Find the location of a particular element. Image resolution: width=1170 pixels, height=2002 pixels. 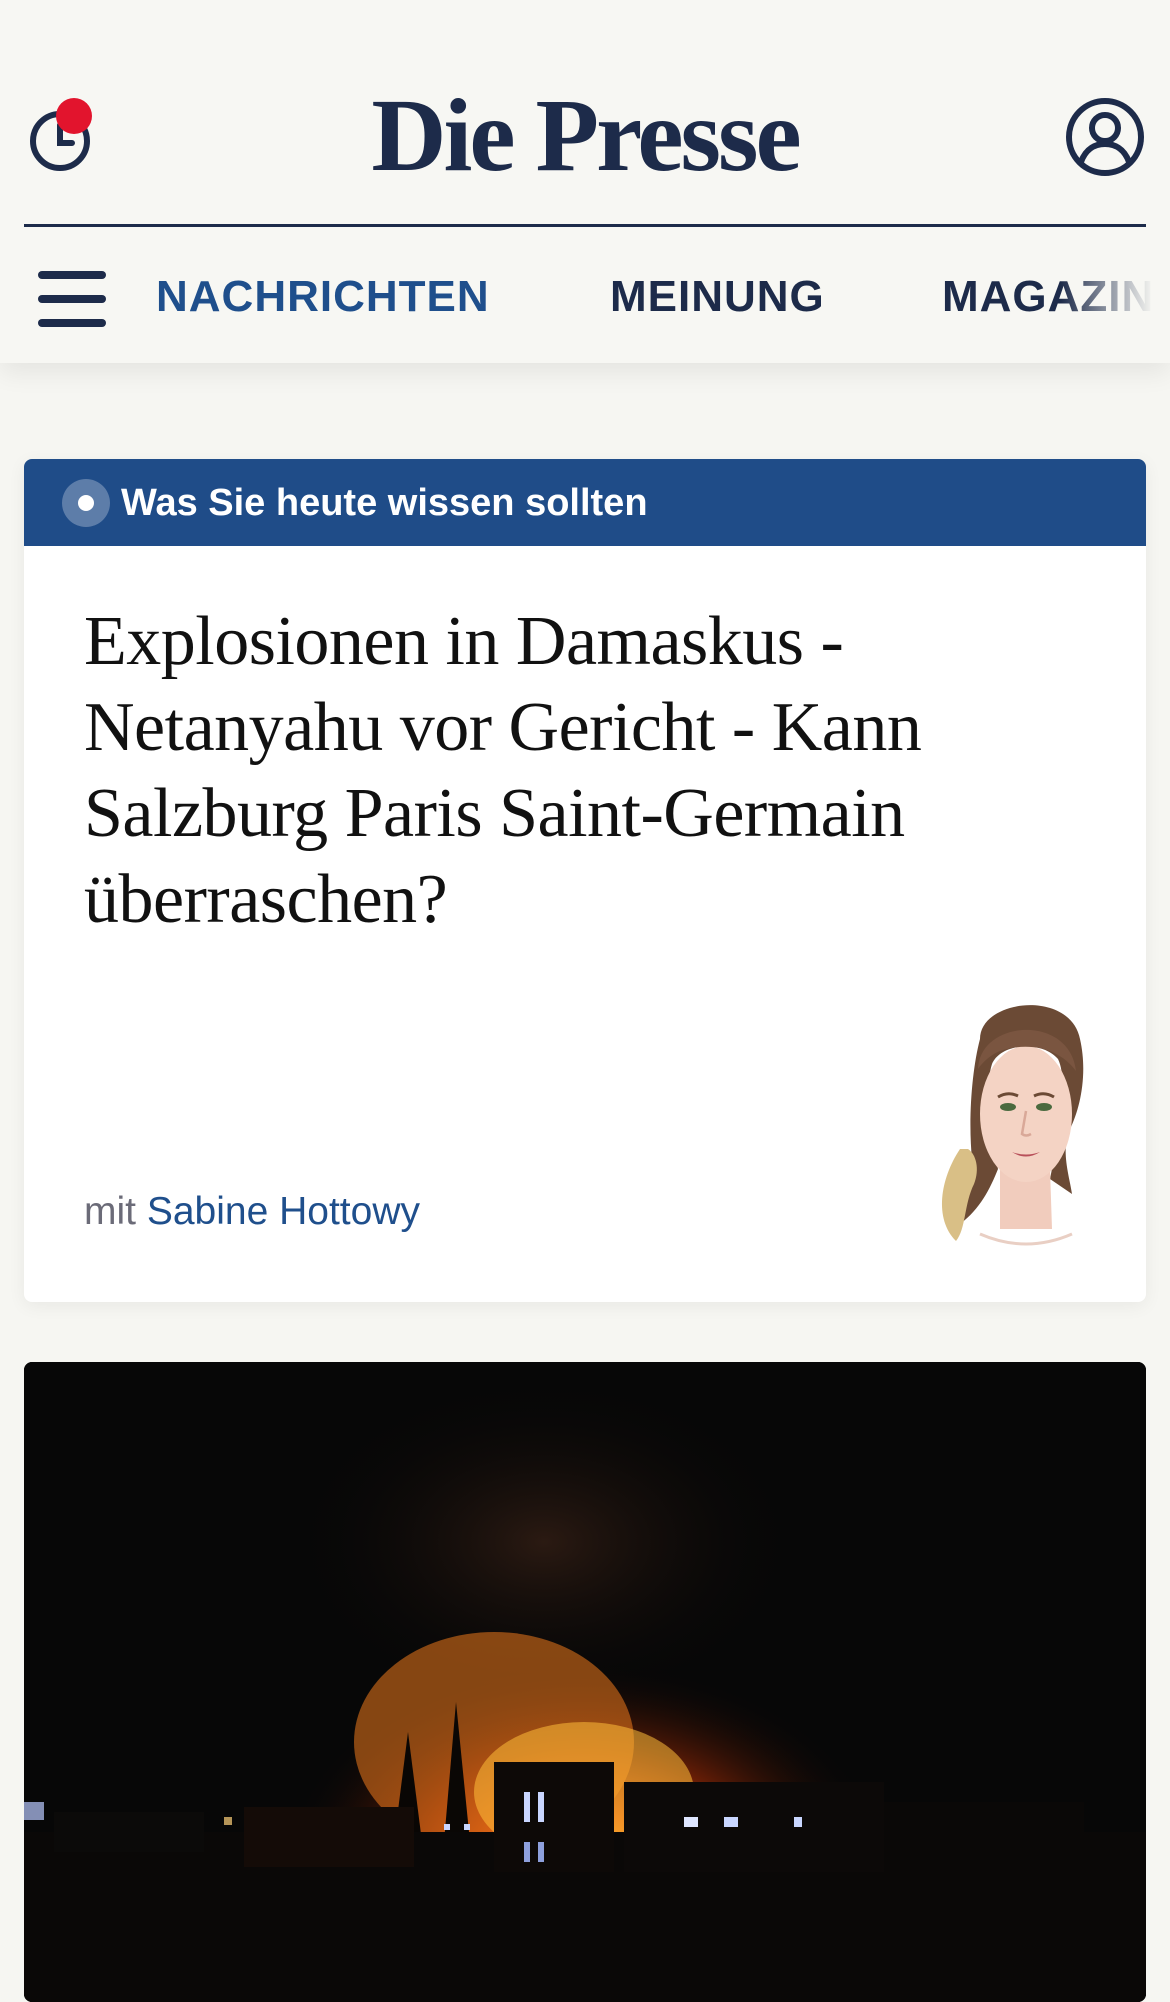

briefing-byline: mit Sabine Hottowy is located at coordinates (252, 1212).